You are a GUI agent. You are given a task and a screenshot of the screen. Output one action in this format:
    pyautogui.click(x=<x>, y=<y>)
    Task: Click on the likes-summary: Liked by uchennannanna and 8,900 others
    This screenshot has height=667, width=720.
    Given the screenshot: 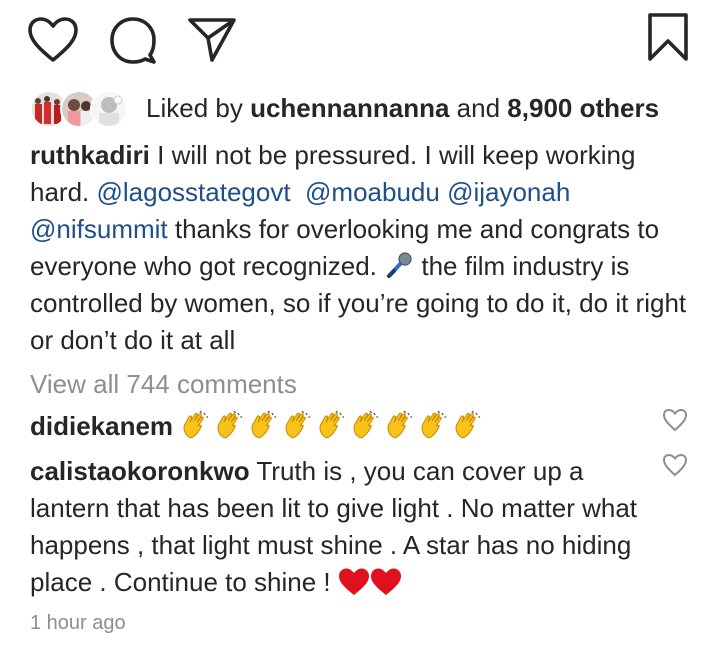 What is the action you would take?
    pyautogui.click(x=402, y=108)
    